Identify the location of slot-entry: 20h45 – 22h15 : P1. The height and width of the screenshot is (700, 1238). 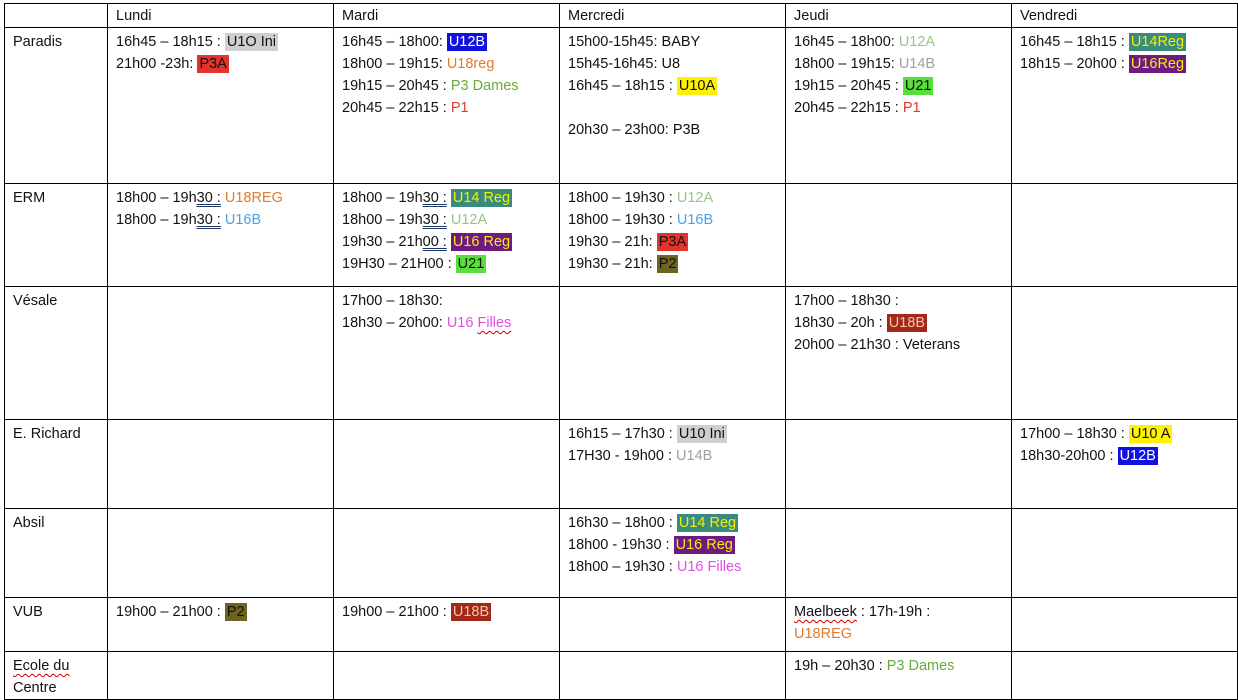
(446, 108).